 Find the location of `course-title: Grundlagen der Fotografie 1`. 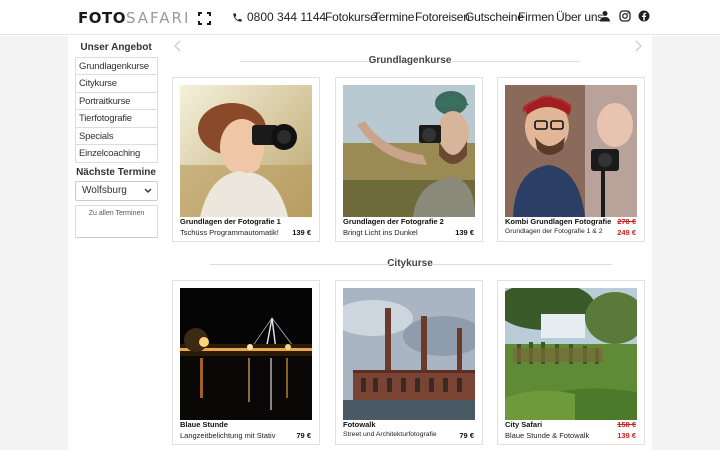

course-title: Grundlagen der Fotografie 1 is located at coordinates (230, 221).